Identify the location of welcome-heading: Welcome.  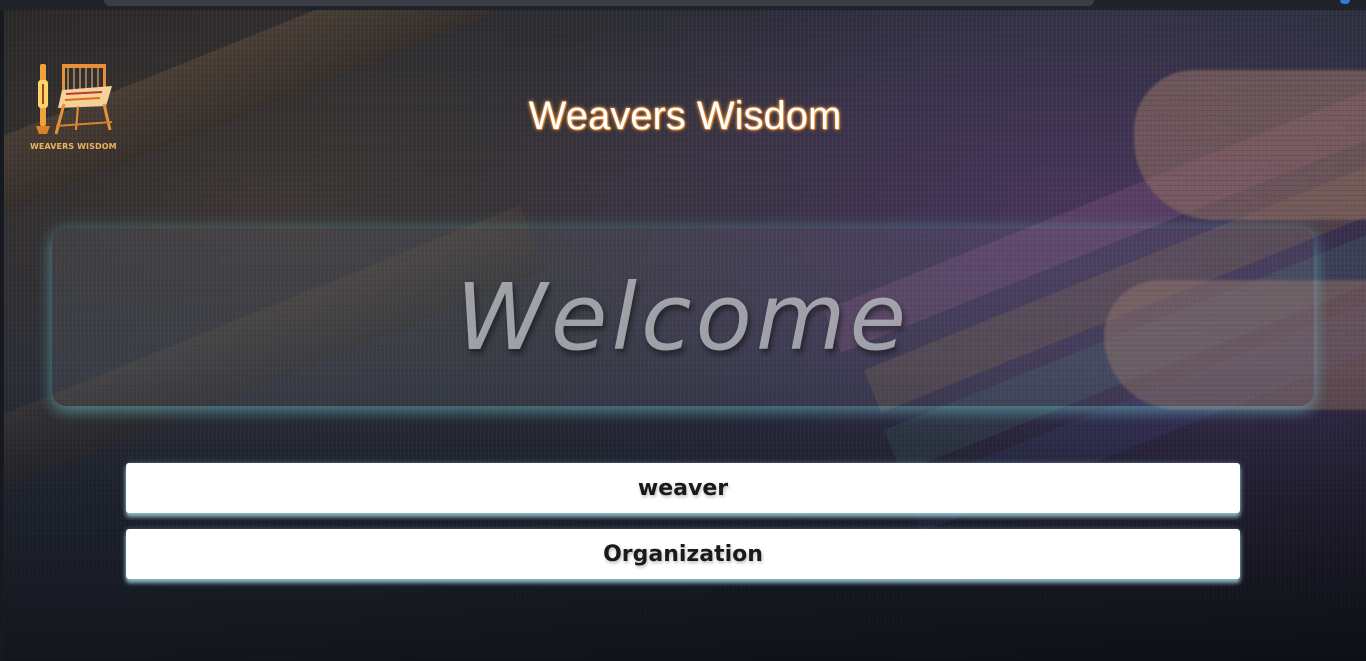
(683, 317).